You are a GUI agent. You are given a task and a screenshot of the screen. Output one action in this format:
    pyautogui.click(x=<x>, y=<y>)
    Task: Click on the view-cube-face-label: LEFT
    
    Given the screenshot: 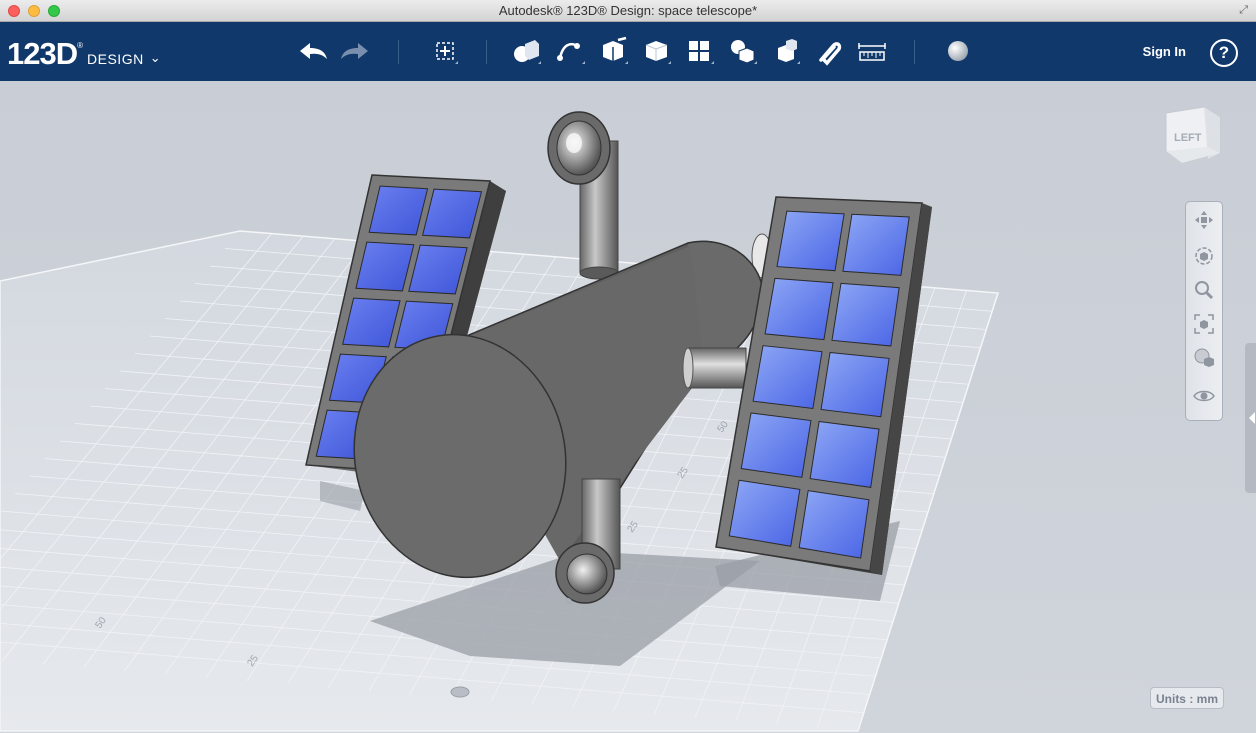 What is the action you would take?
    pyautogui.click(x=1188, y=138)
    